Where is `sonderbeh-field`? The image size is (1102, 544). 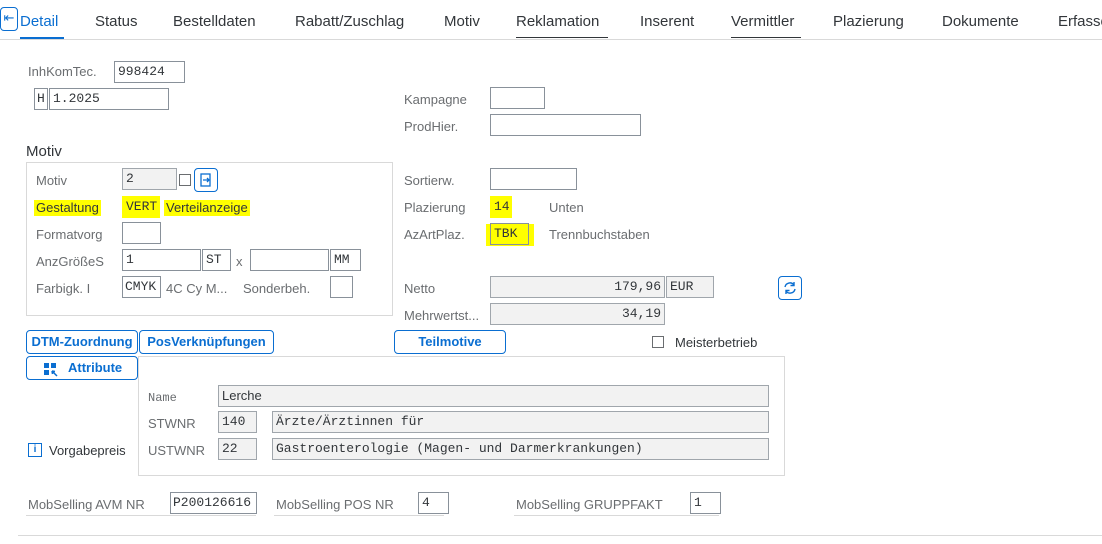 sonderbeh-field is located at coordinates (341, 287).